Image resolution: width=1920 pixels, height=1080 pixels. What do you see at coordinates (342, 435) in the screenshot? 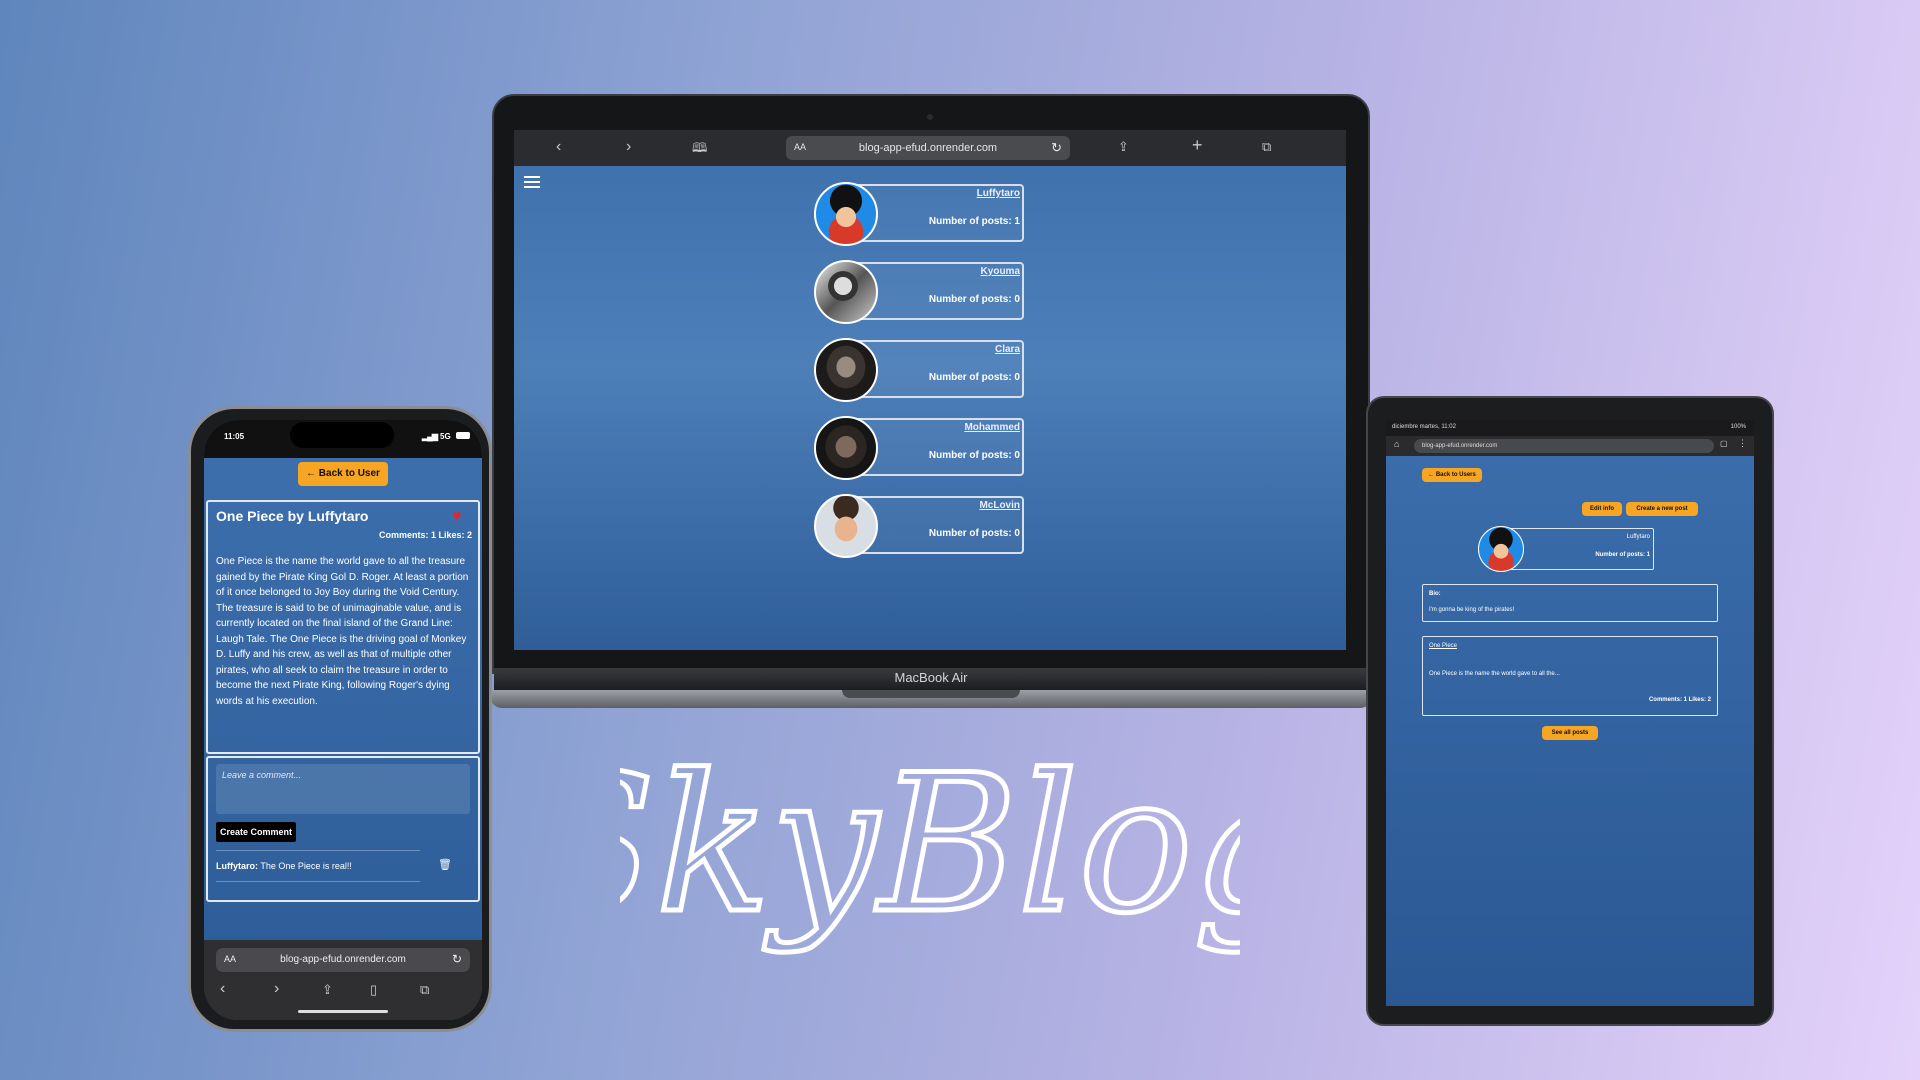
I see `dynamic-island` at bounding box center [342, 435].